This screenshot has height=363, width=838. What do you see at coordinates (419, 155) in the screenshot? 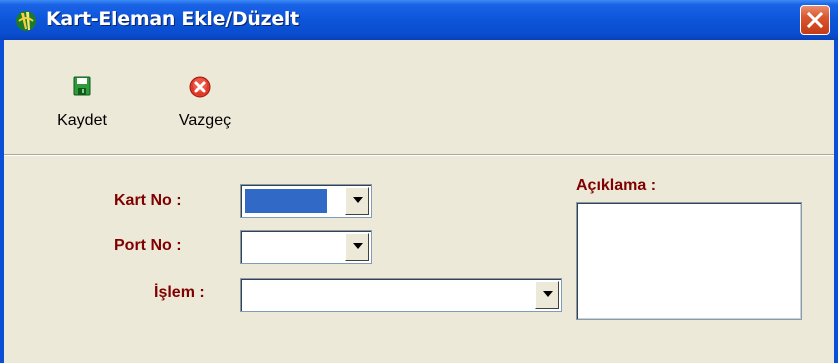
I see `toolbar-divider` at bounding box center [419, 155].